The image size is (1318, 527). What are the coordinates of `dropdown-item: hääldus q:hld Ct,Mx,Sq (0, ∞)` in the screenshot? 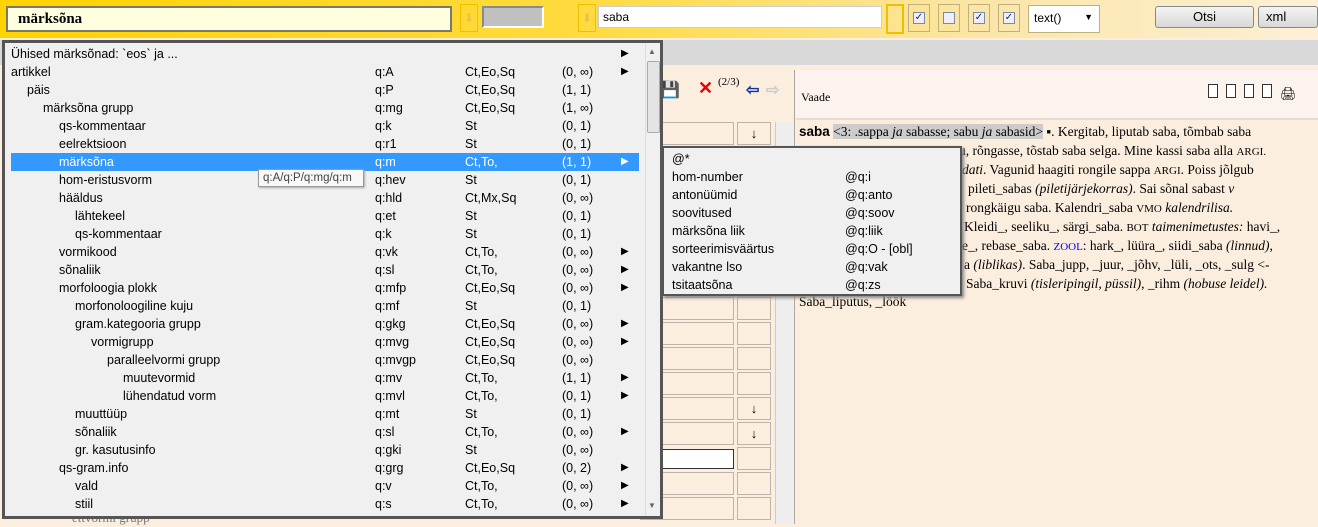 It's located at (325, 198).